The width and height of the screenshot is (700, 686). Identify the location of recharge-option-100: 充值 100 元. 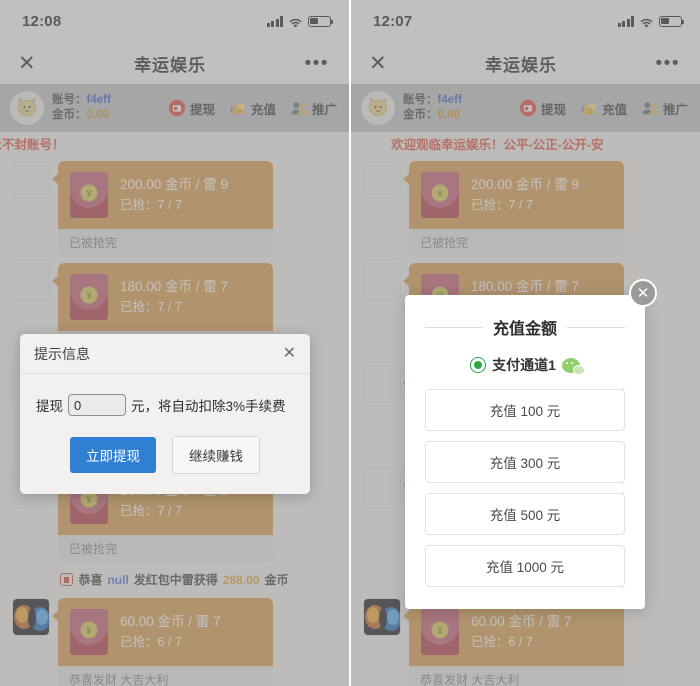
(525, 410).